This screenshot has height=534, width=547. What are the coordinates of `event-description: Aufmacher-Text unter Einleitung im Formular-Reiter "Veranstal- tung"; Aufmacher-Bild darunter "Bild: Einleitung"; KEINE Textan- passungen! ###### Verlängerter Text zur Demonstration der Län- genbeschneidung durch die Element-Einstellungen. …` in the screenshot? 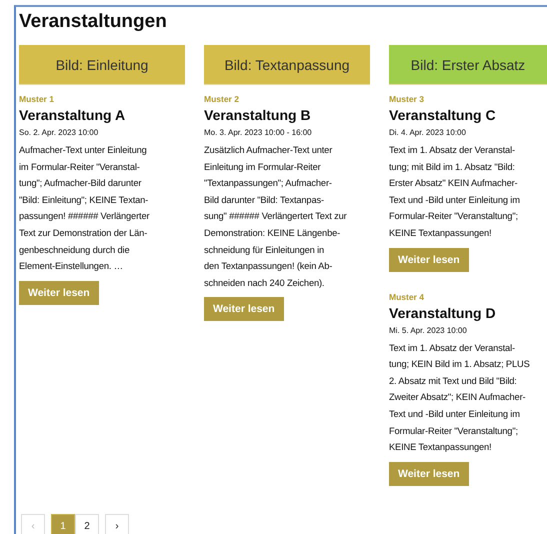 It's located at (84, 209).